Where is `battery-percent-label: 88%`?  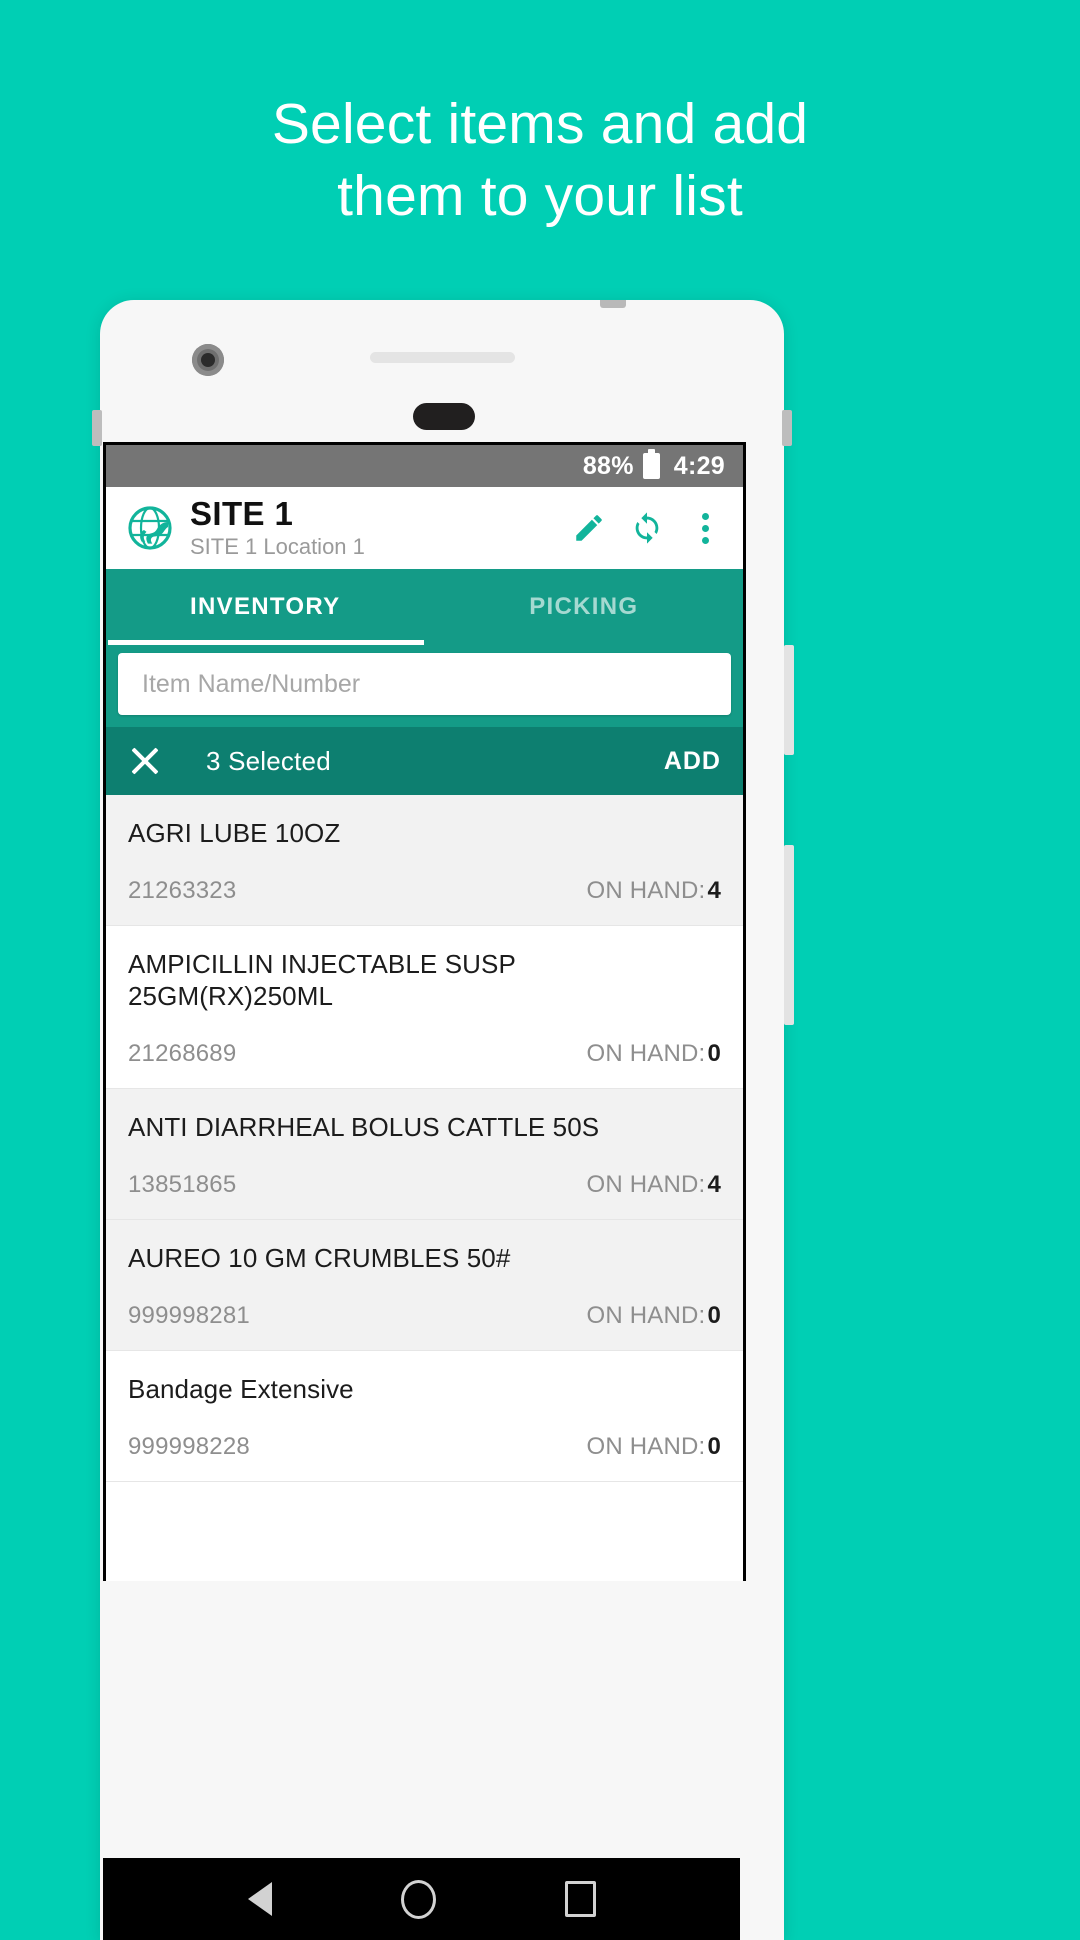 battery-percent-label: 88% is located at coordinates (608, 465).